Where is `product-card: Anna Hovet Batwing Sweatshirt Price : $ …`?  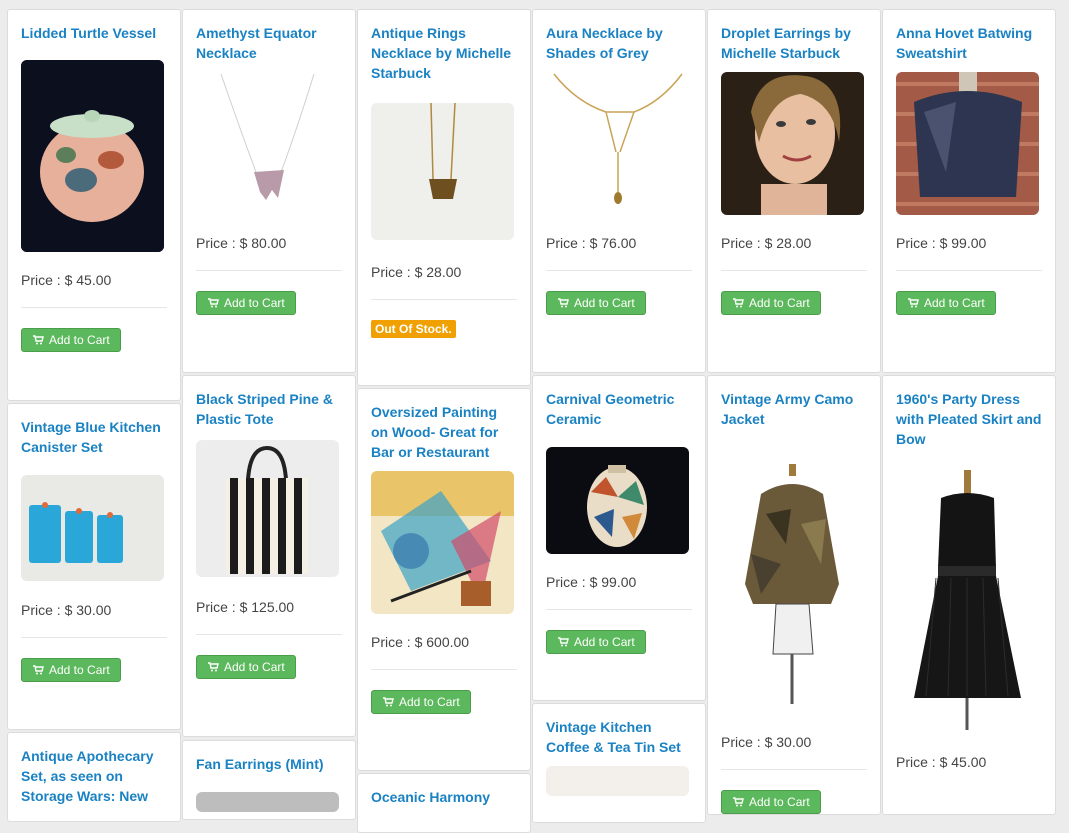 product-card: Anna Hovet Batwing Sweatshirt Price : $ … is located at coordinates (969, 191).